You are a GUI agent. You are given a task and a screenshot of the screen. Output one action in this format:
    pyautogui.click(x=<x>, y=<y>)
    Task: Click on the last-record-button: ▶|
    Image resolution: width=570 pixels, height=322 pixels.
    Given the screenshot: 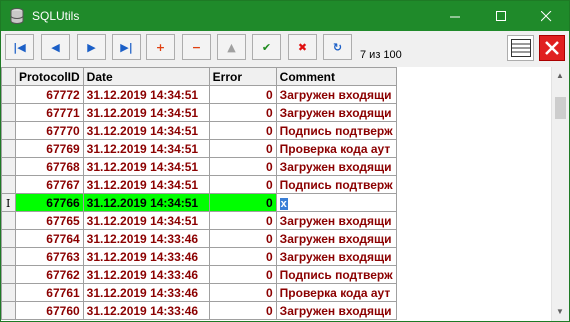 What is the action you would take?
    pyautogui.click(x=126, y=47)
    